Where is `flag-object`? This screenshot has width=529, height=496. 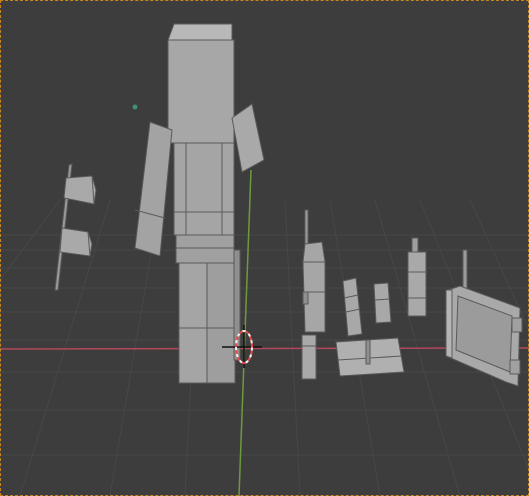
flag-object is located at coordinates (75, 227).